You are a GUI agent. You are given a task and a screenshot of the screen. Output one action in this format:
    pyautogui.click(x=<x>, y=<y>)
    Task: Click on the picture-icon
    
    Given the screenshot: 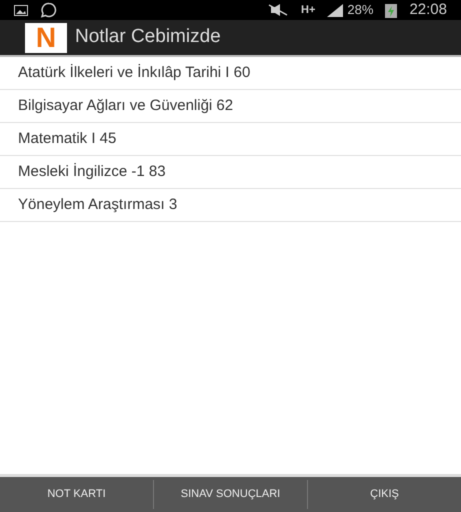 What is the action you would take?
    pyautogui.click(x=21, y=10)
    